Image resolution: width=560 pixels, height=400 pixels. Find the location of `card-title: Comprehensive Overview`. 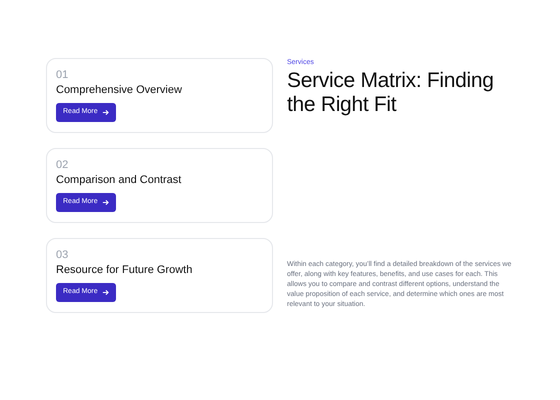

card-title: Comprehensive Overview is located at coordinates (119, 90).